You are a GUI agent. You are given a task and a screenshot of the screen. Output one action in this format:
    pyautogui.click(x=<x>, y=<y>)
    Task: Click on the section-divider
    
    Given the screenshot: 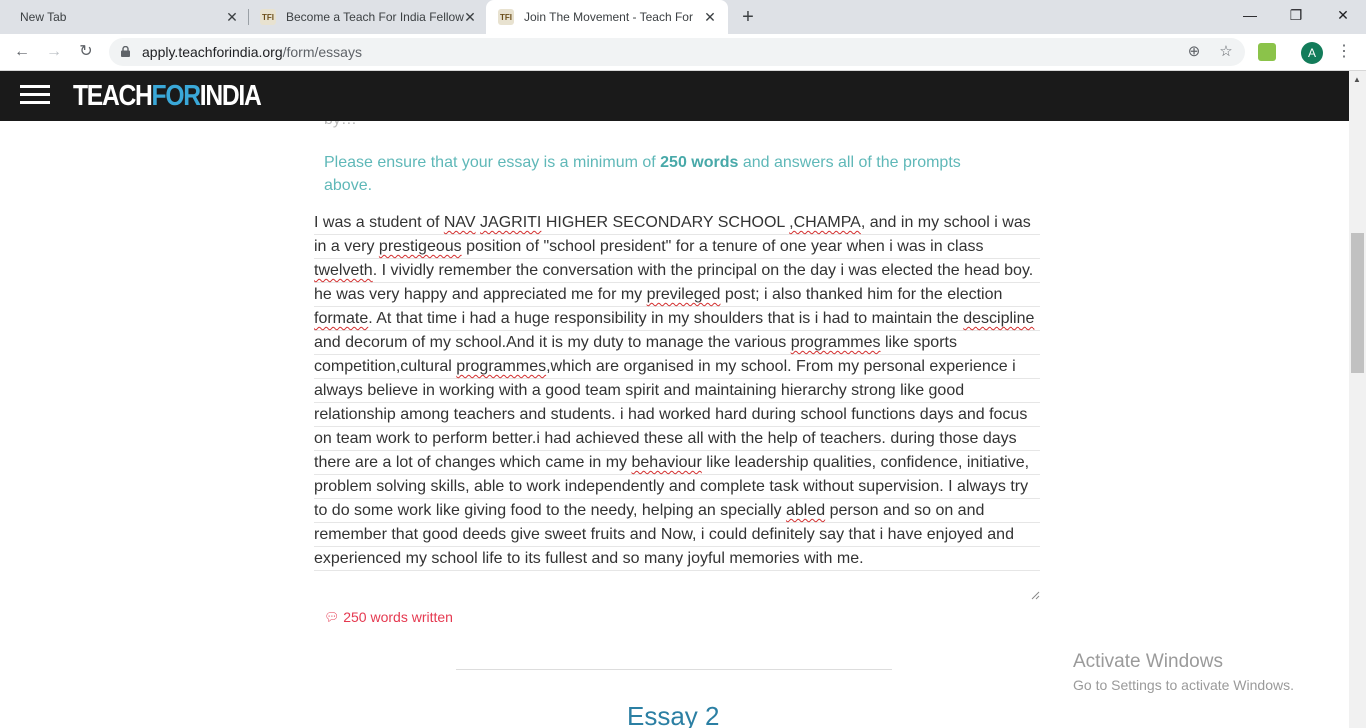 What is the action you would take?
    pyautogui.click(x=674, y=669)
    